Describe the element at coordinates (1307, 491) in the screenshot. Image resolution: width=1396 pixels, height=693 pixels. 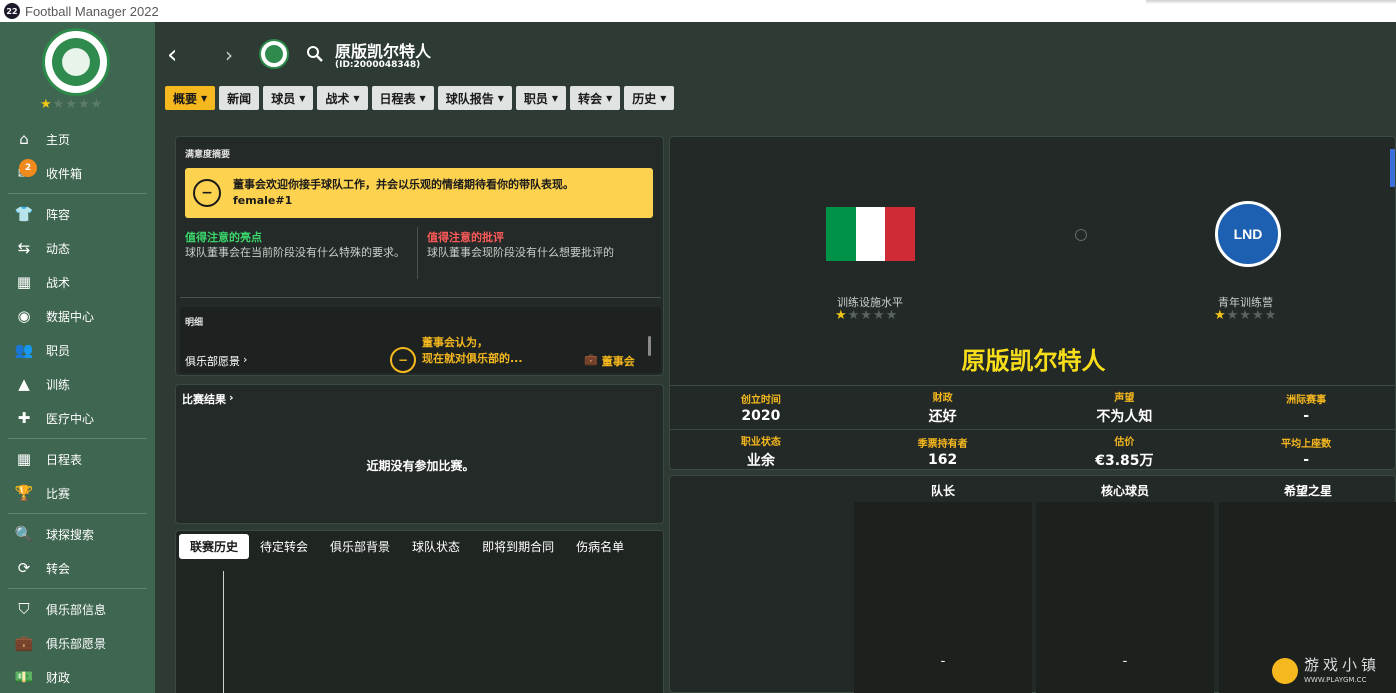
I see `rising-star-title: 希望之星` at that location.